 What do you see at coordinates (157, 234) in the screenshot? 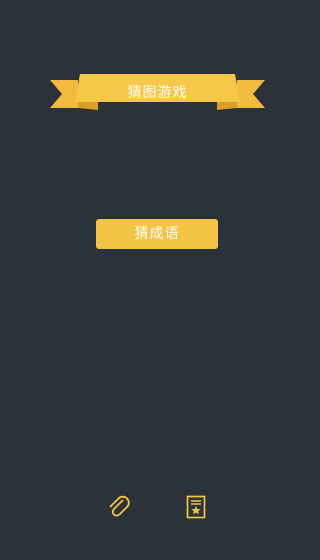
I see `guess-idiom-button: 猜成语` at bounding box center [157, 234].